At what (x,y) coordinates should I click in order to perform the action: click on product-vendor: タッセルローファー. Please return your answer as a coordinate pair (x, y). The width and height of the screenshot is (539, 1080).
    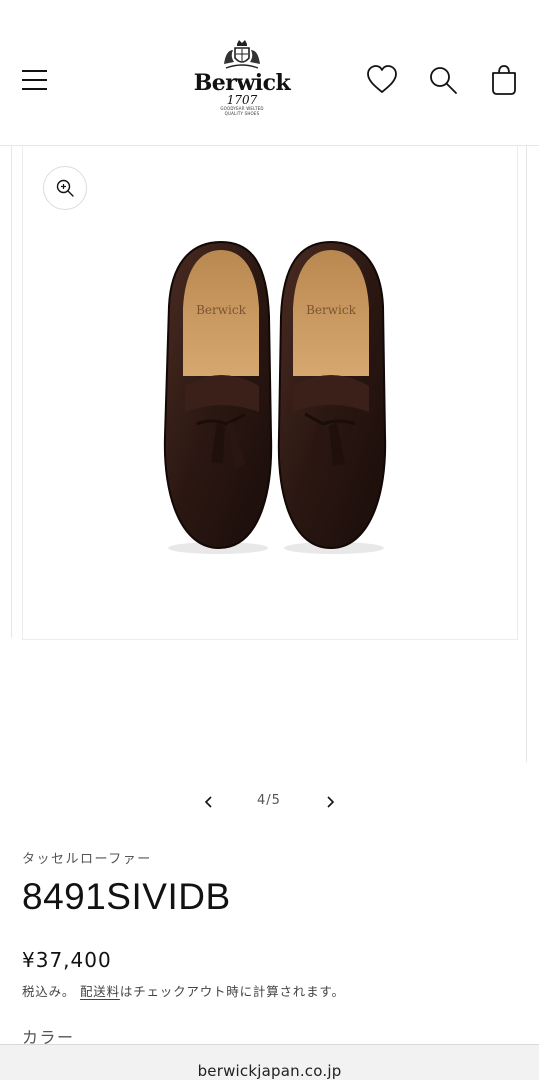
    Looking at the image, I should click on (87, 859).